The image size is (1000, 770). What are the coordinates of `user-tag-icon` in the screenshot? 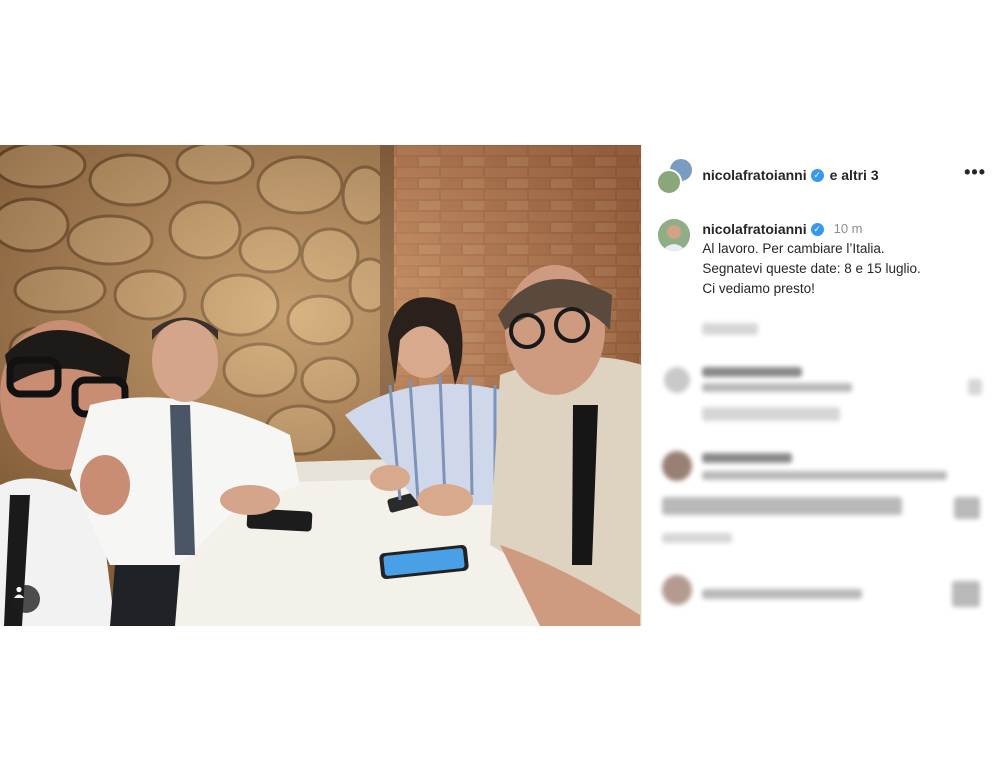 It's located at (19, 592).